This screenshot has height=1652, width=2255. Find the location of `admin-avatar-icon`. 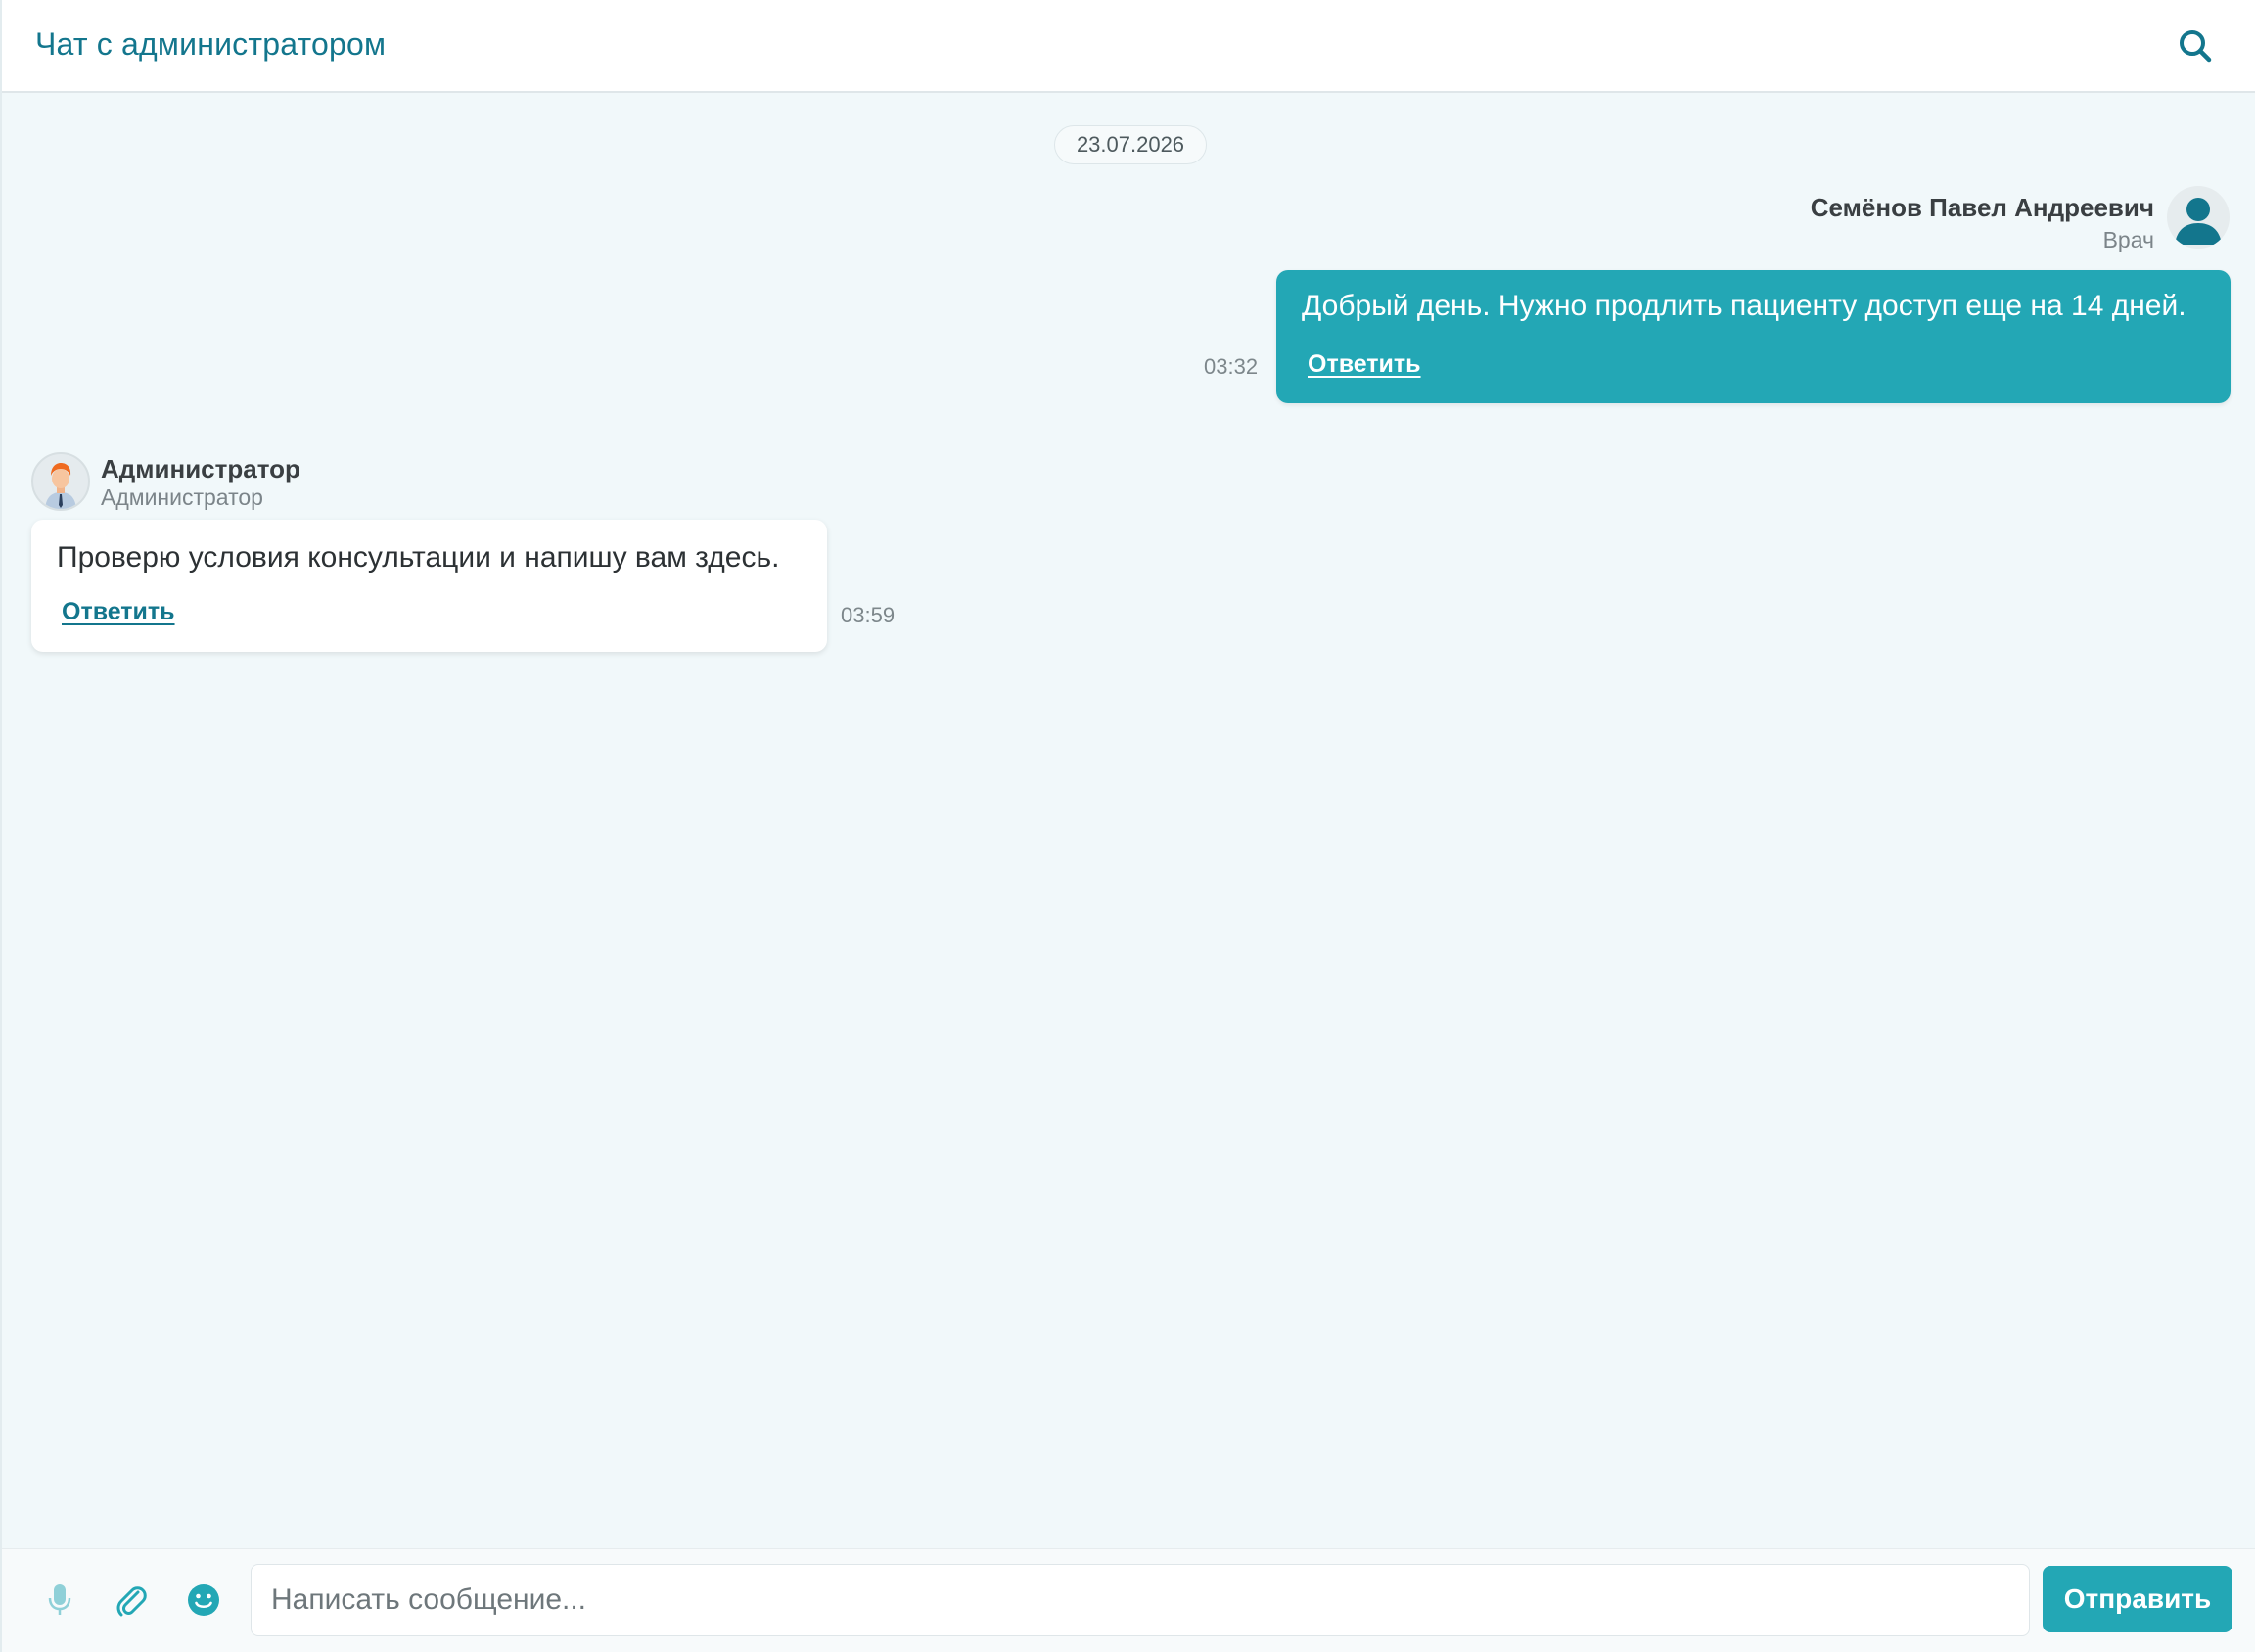

admin-avatar-icon is located at coordinates (60, 486).